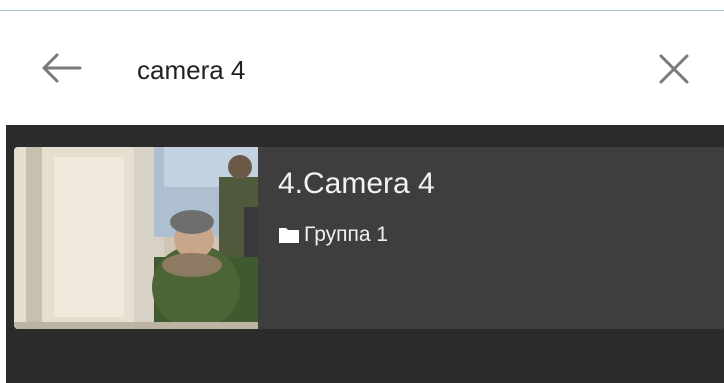 Image resolution: width=724 pixels, height=383 pixels. I want to click on close-icon, so click(674, 69).